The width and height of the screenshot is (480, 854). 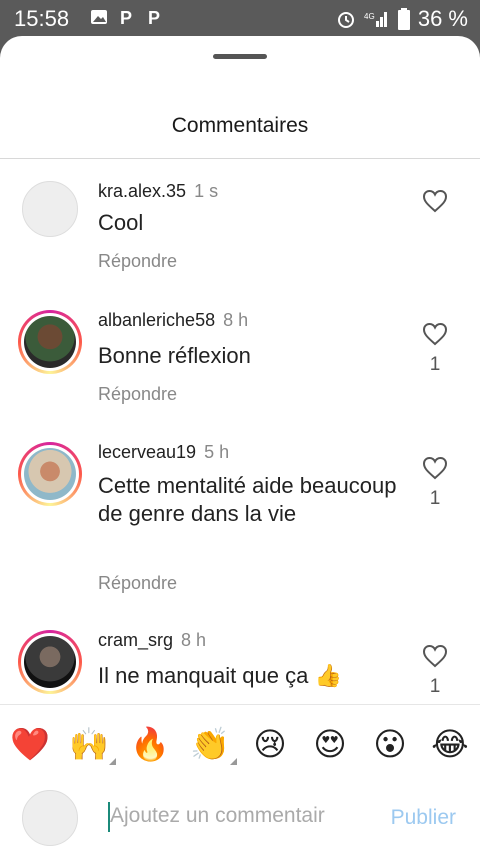 What do you see at coordinates (156, 320) in the screenshot?
I see `comment-username: albanleriche58` at bounding box center [156, 320].